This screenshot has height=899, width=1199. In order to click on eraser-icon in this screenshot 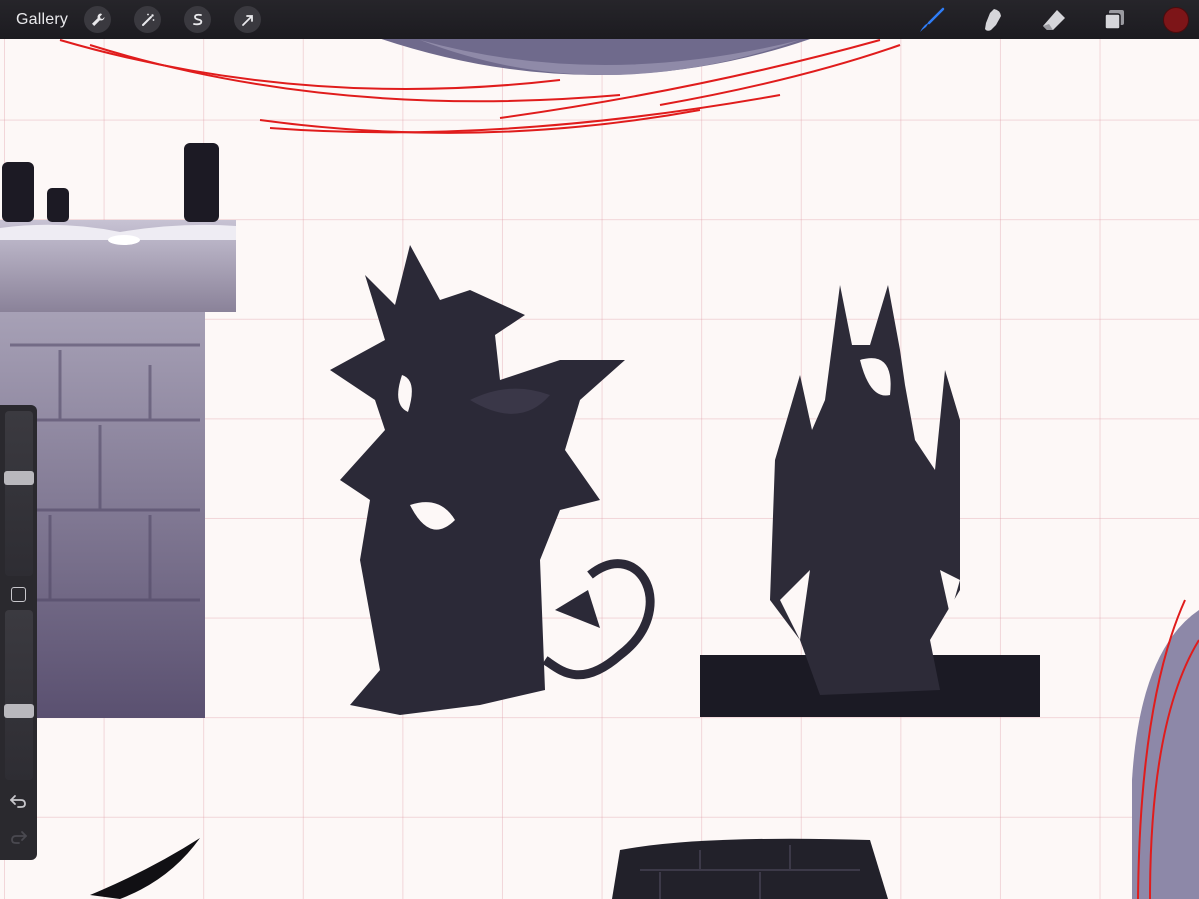, I will do `click(1054, 19)`.